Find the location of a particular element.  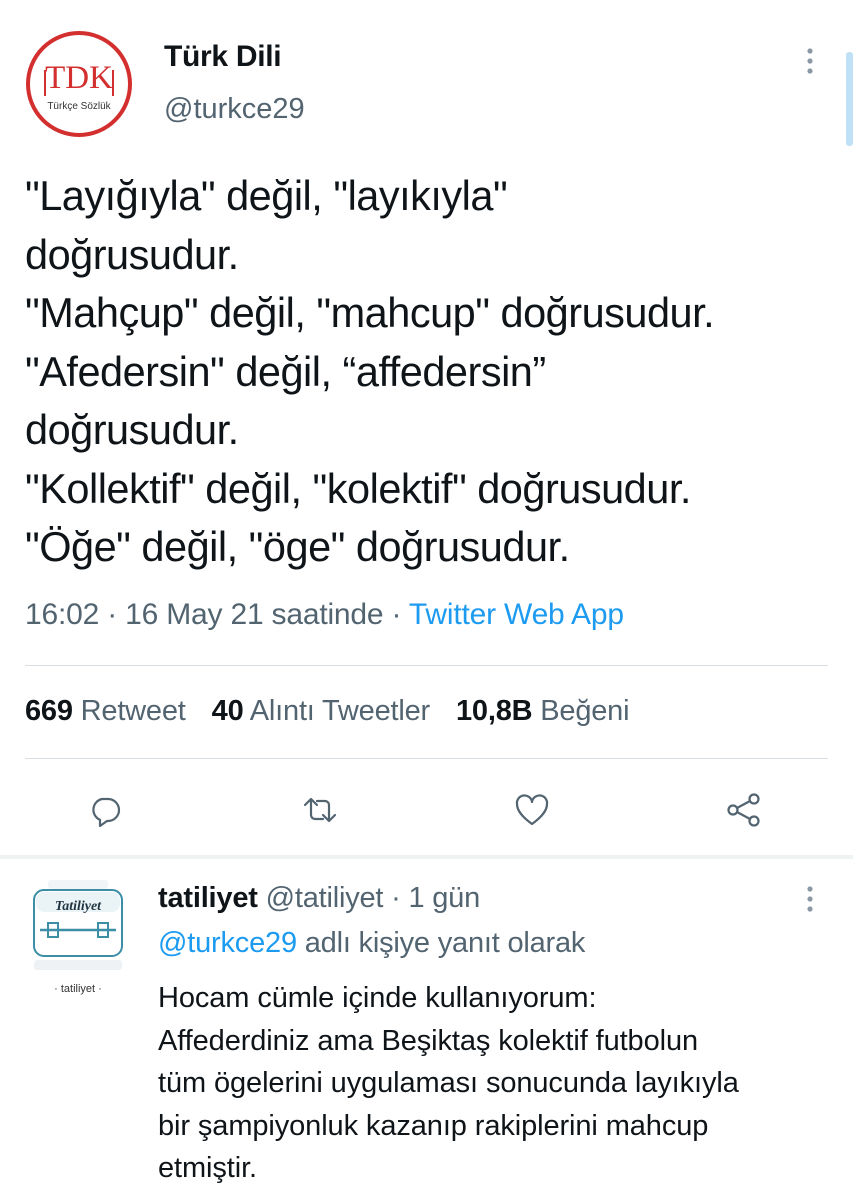

tweet-text-line: "Mahçup" değil, "mahcup" doğrusudur. is located at coordinates (370, 312).